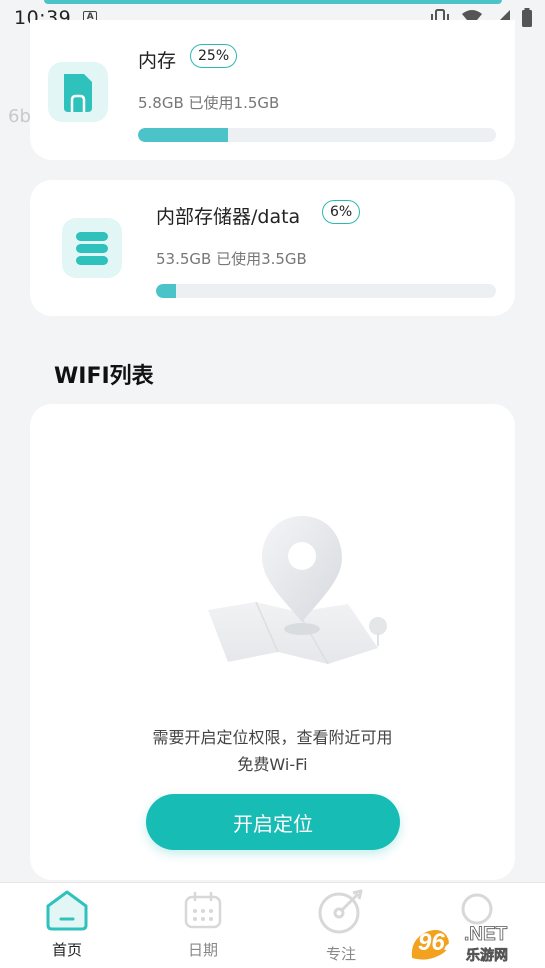 The image size is (545, 968). I want to click on storage-name: 内存, so click(157, 61).